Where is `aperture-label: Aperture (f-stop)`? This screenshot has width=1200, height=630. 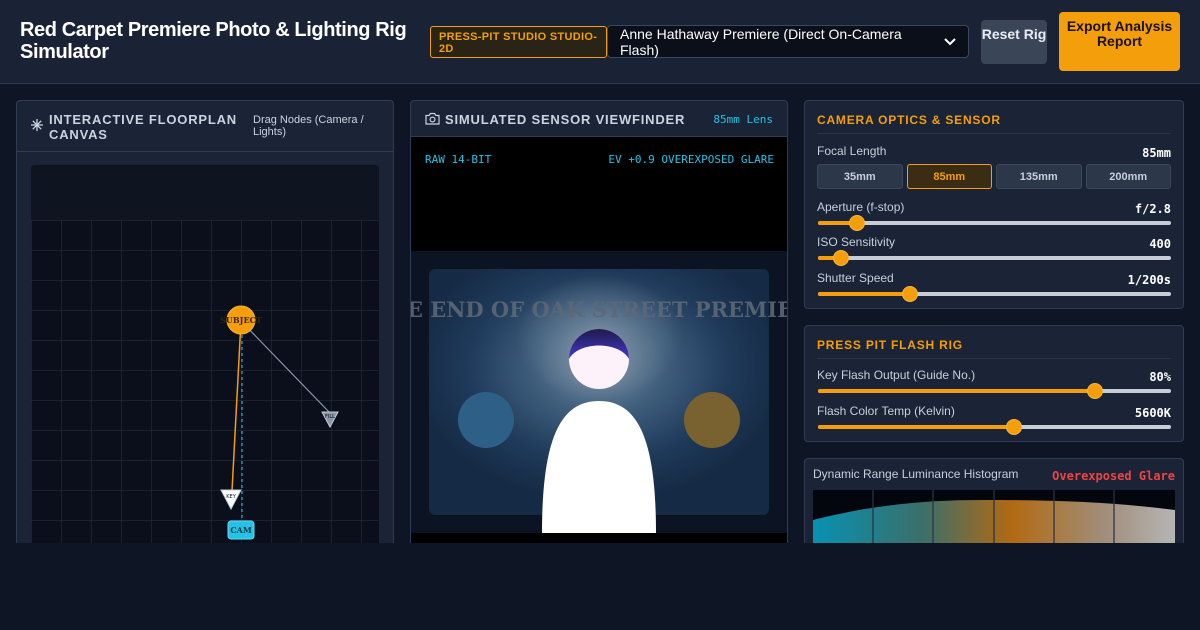
aperture-label: Aperture (f-stop) is located at coordinates (861, 207).